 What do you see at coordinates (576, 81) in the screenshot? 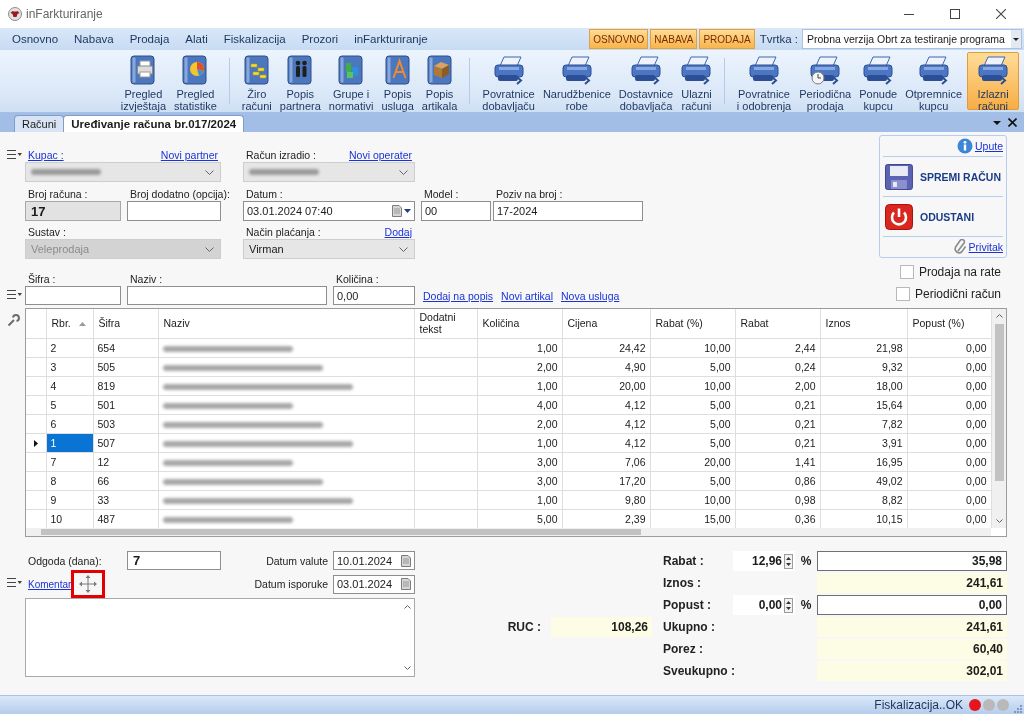
I see `ribbon-button: Narudžbenice robe` at bounding box center [576, 81].